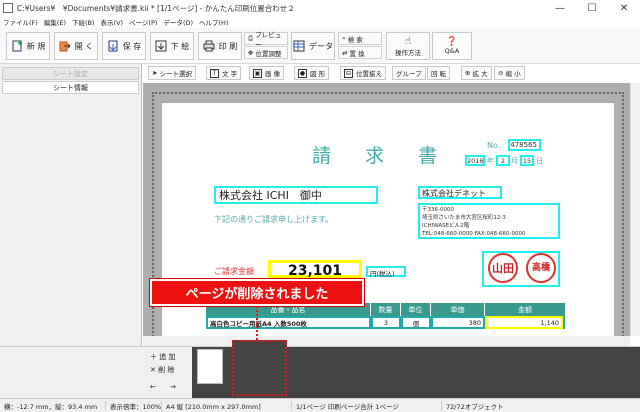 The height and width of the screenshot is (412, 640). I want to click on table-row: 高白色コピー用紙A4 入数500枚 3 個 380 1,140, so click(385, 322).